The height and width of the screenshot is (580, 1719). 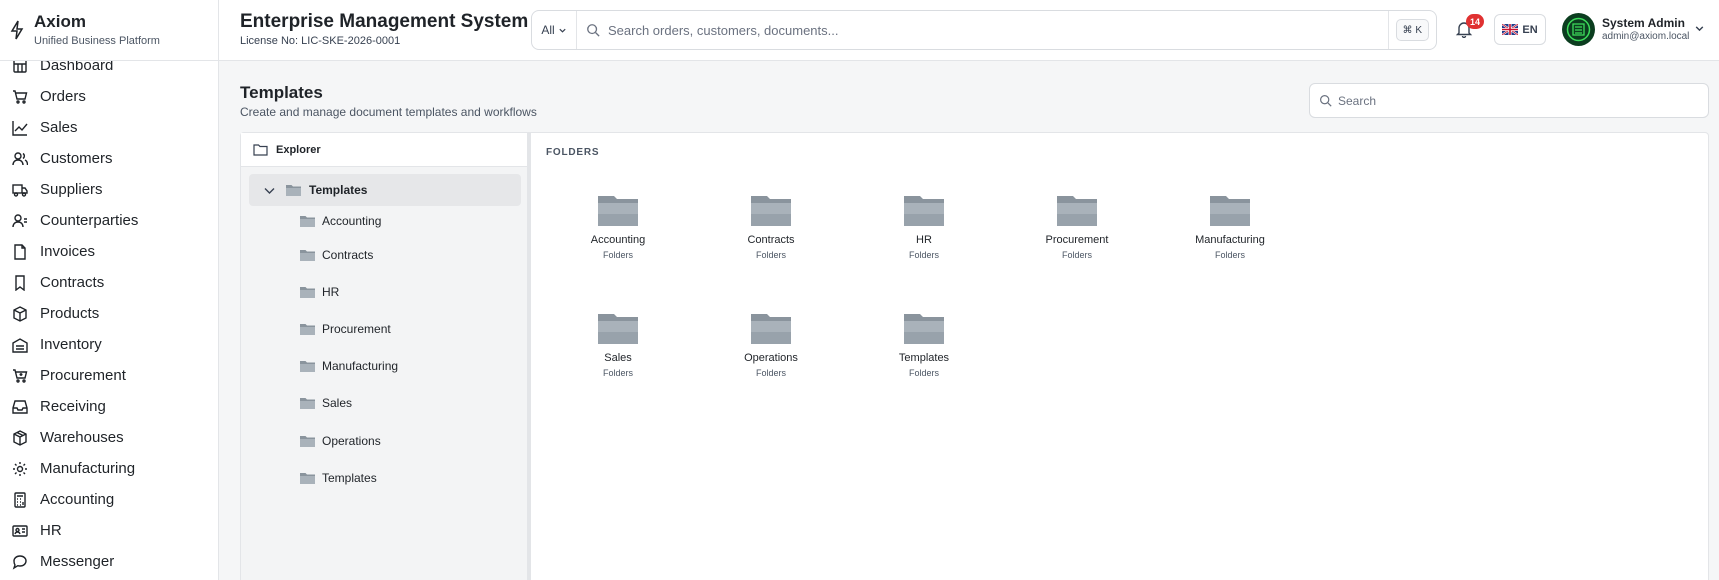 What do you see at coordinates (20, 282) in the screenshot?
I see `bookmark-icon` at bounding box center [20, 282].